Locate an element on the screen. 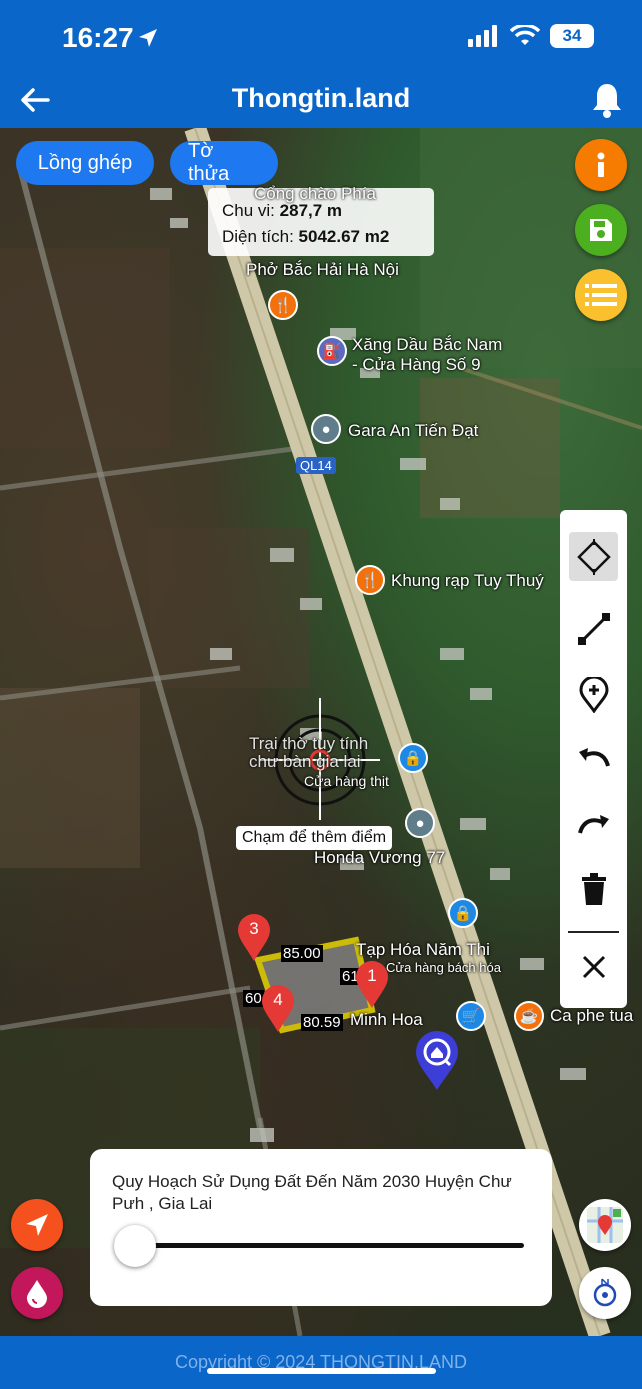 Image resolution: width=642 pixels, height=1389 pixels. location-arrow-icon is located at coordinates (148, 38).